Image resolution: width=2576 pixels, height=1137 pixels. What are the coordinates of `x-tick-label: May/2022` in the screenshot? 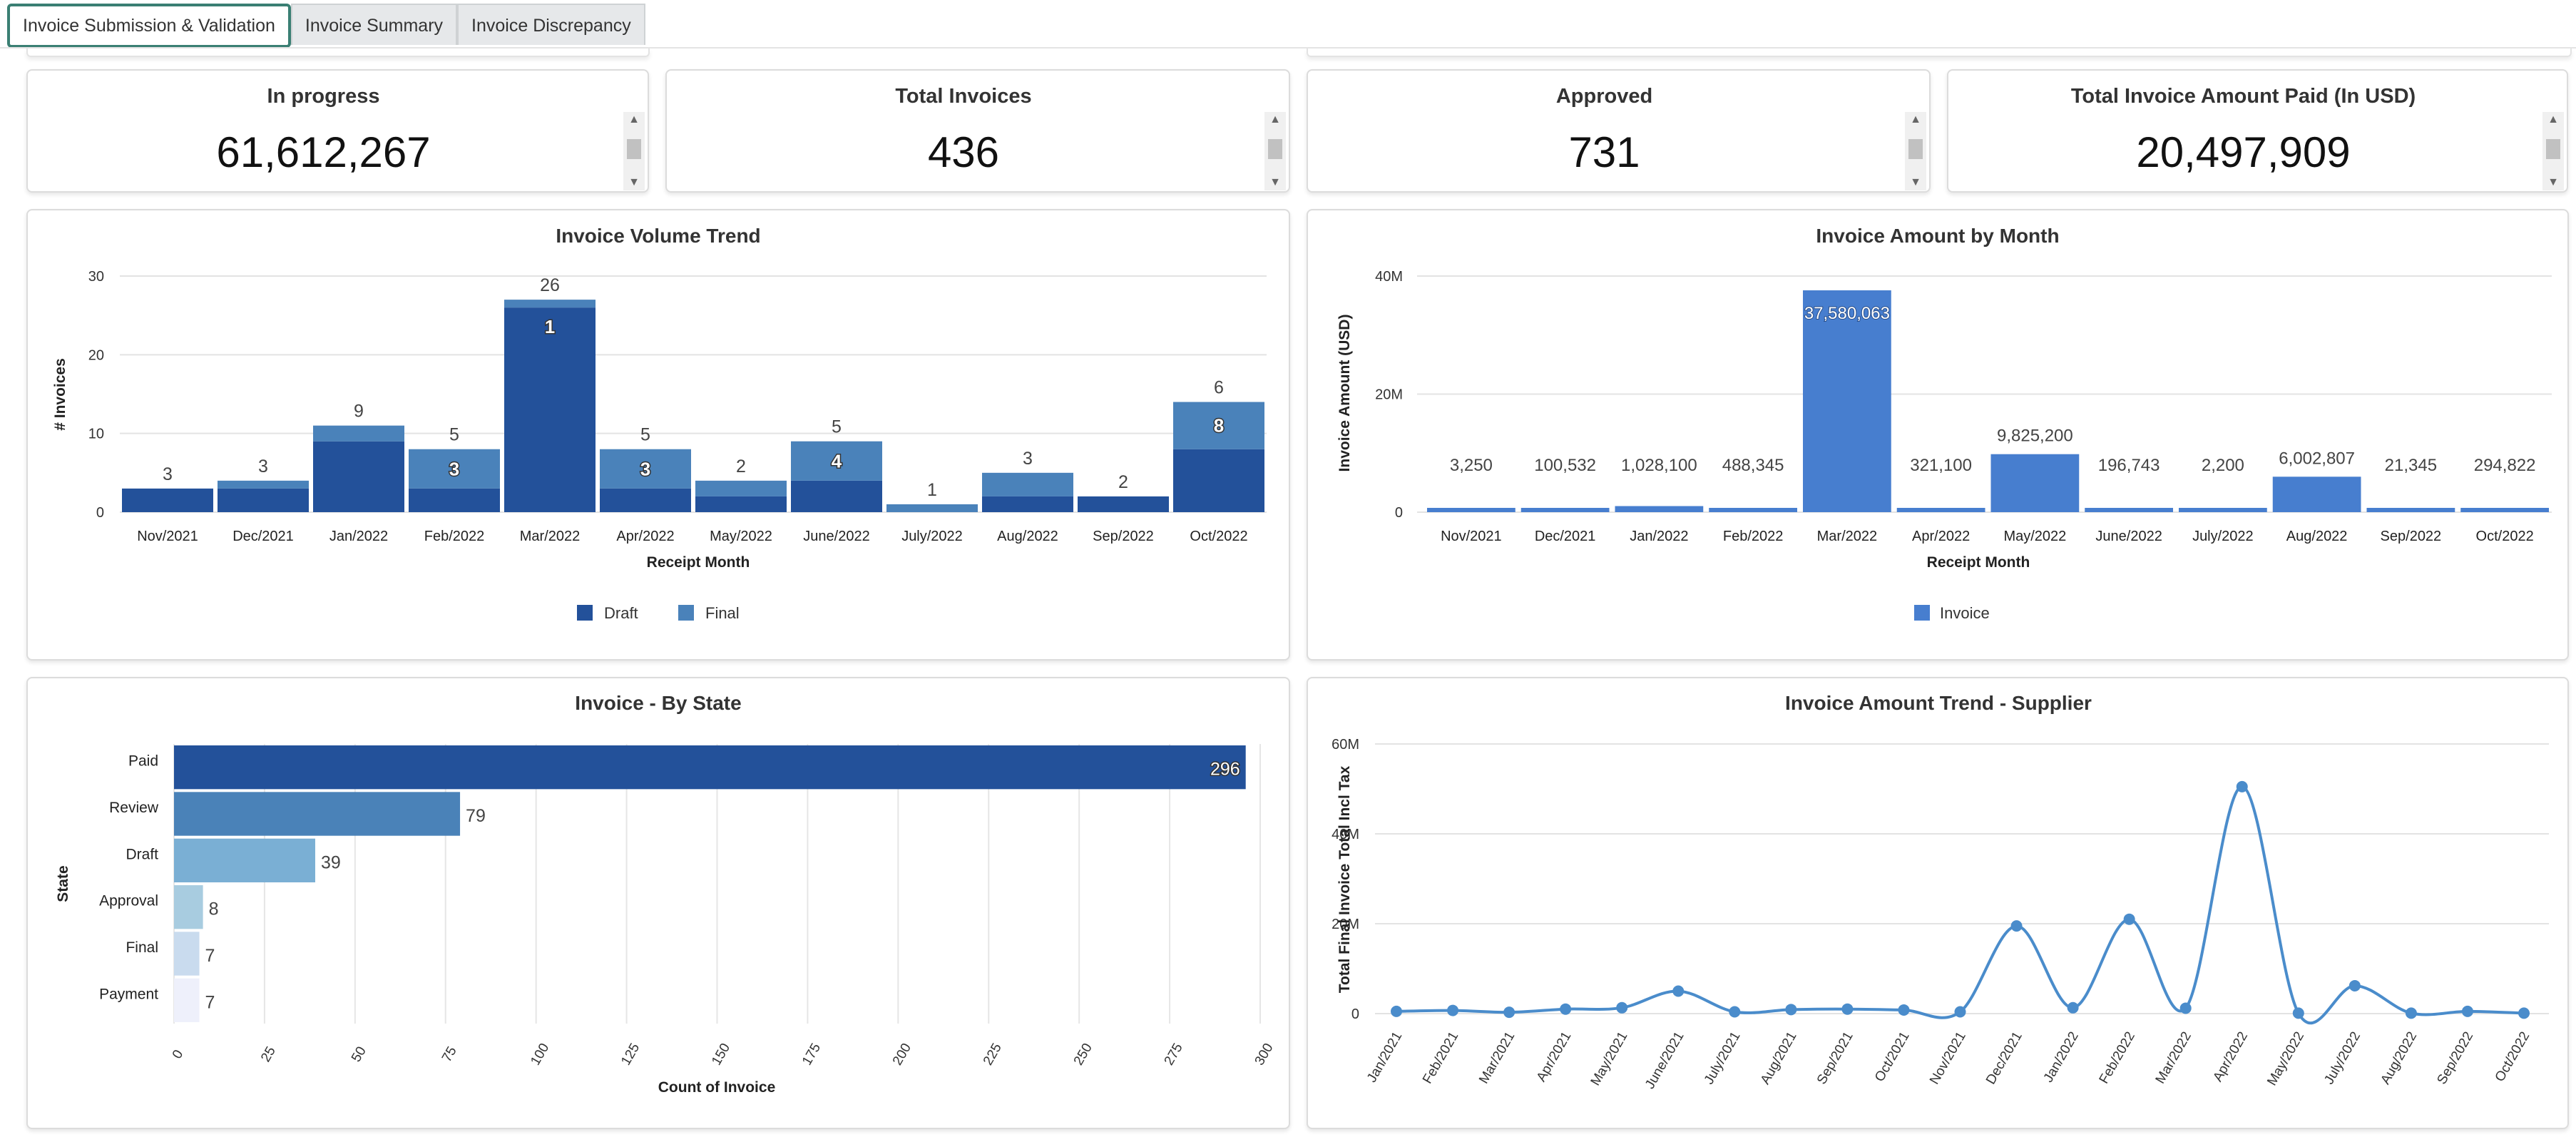 It's located at (2285, 1058).